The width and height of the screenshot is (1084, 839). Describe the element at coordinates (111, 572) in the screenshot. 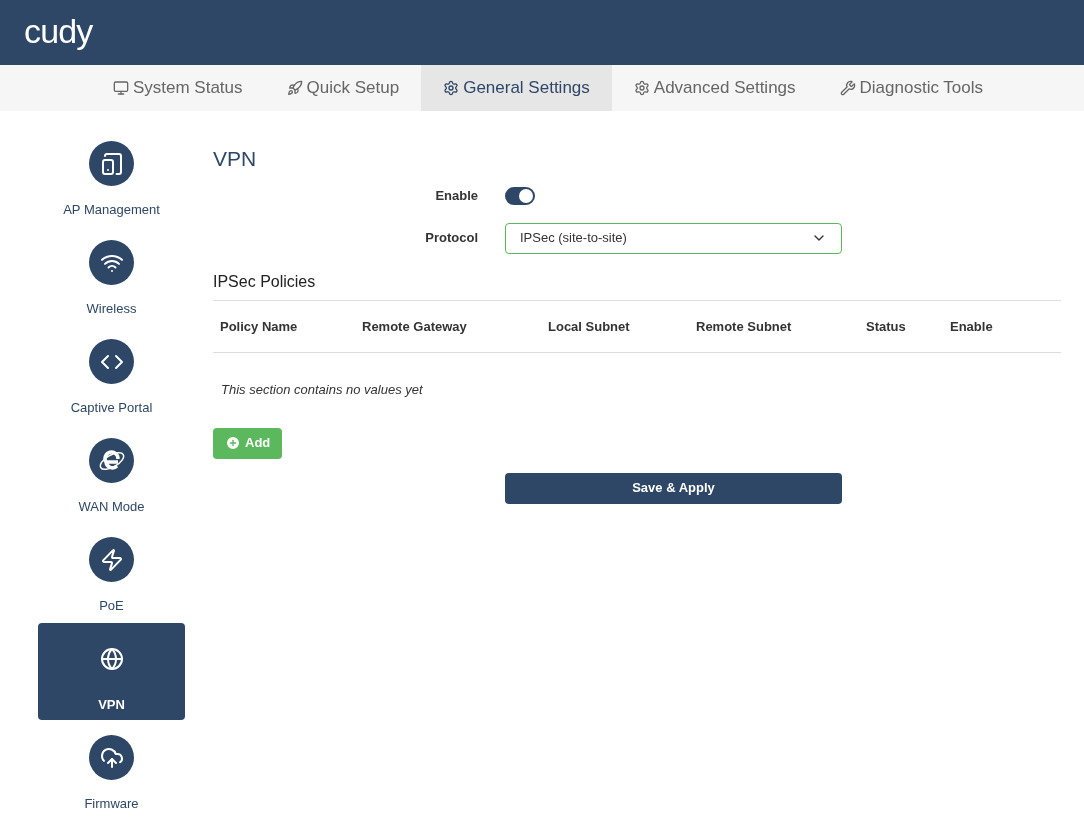

I see `sidebar-item: PoE` at that location.